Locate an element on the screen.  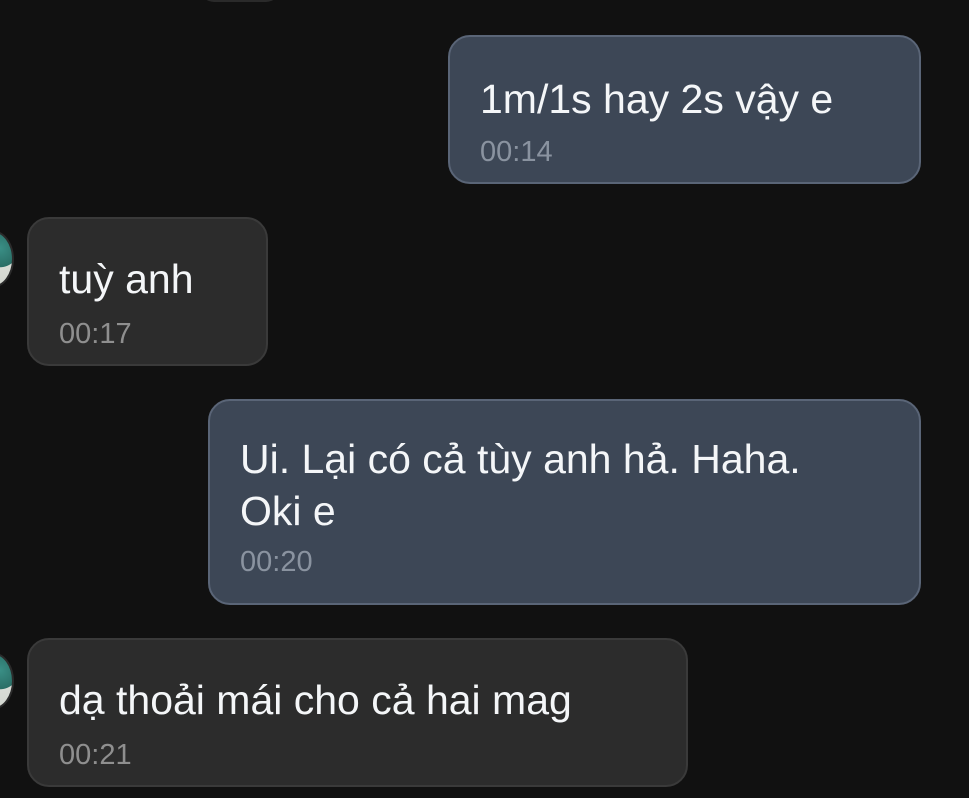
message-timestamp: 00:14 is located at coordinates (516, 152).